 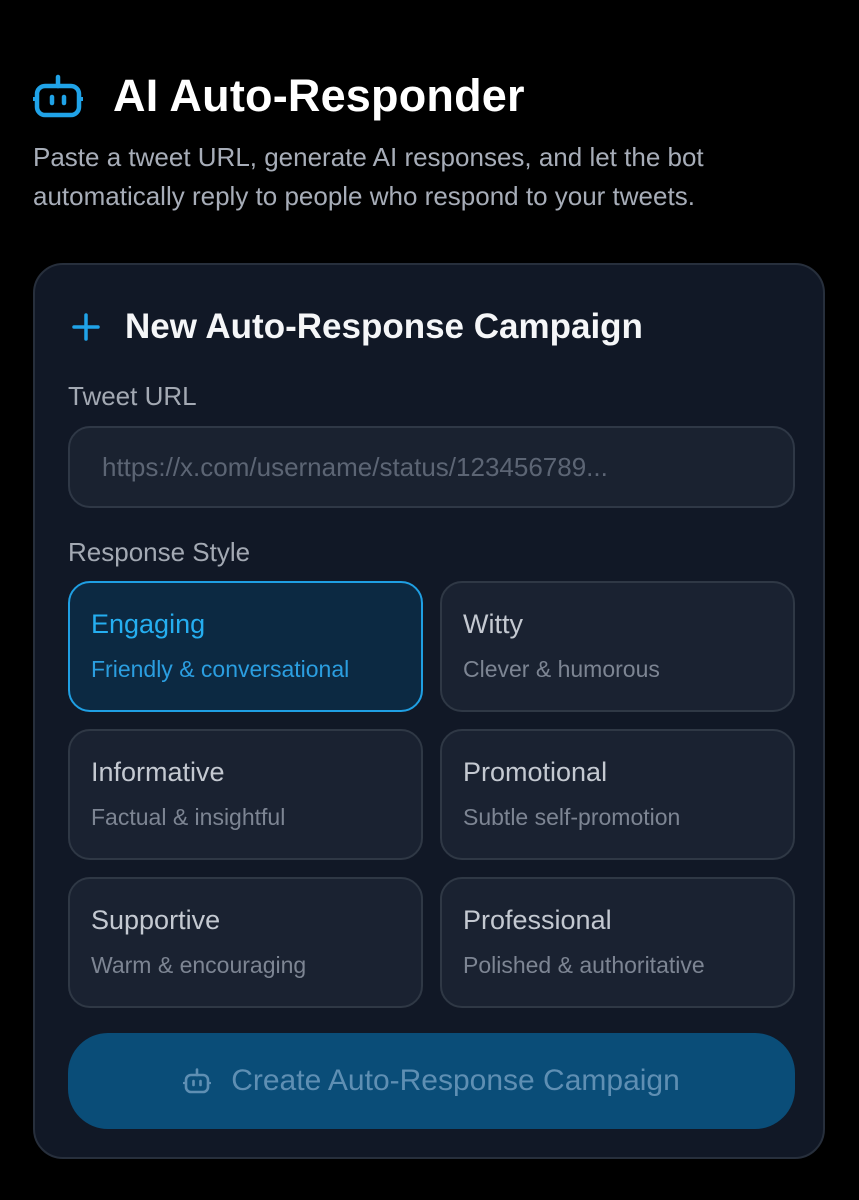 I want to click on tweet-url-input, so click(x=431, y=467).